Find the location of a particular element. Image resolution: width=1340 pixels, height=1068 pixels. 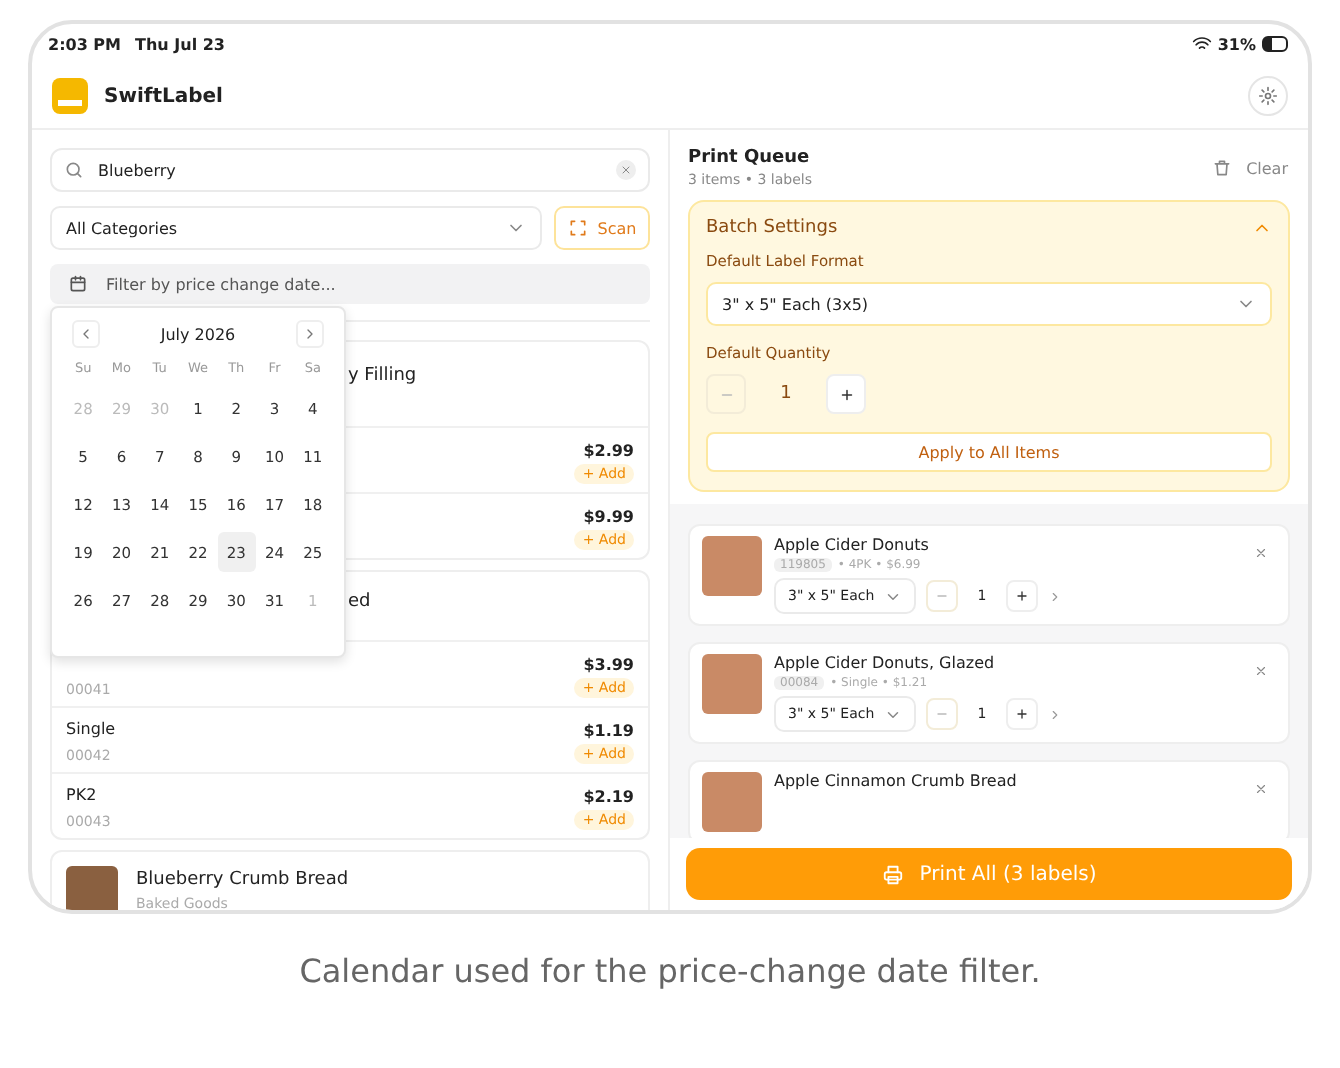

quantity-value: 1 is located at coordinates (786, 394).